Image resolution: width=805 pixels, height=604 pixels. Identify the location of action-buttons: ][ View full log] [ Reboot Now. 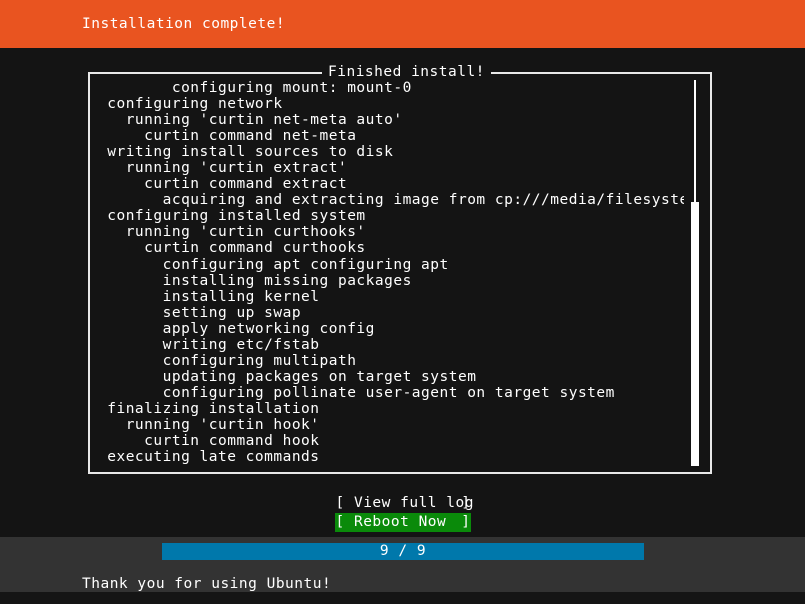
(402, 513).